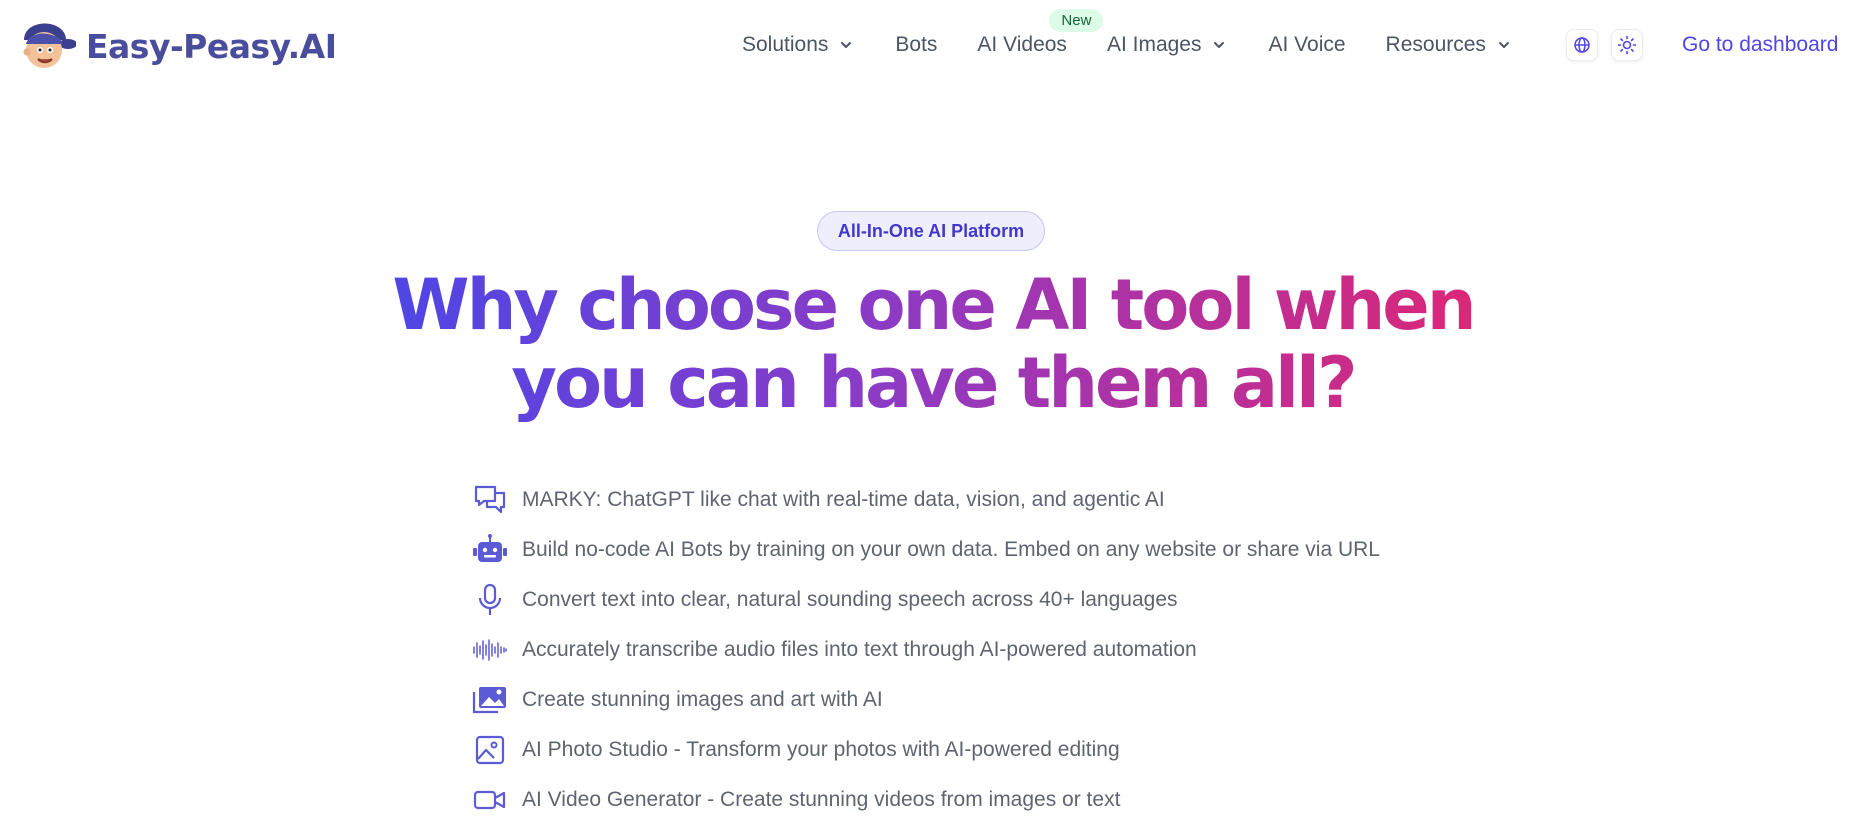 The height and width of the screenshot is (817, 1867). I want to click on nav-ai-voice-label: AI Voice, so click(1307, 44).